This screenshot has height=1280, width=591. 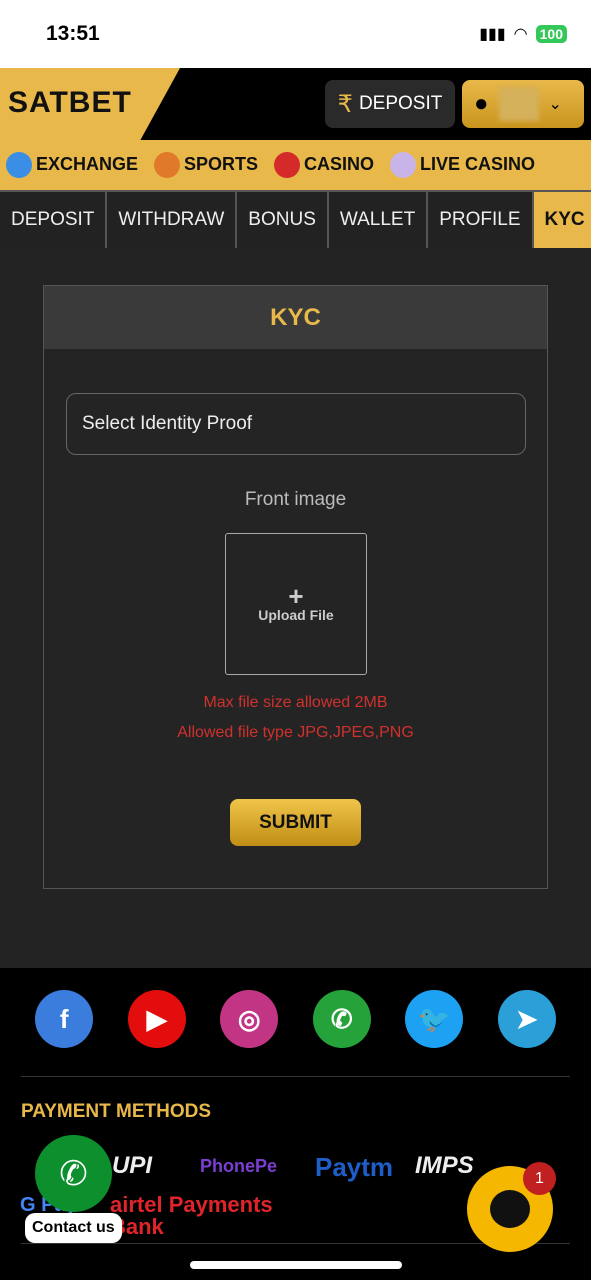 What do you see at coordinates (403, 165) in the screenshot?
I see `cards-icon` at bounding box center [403, 165].